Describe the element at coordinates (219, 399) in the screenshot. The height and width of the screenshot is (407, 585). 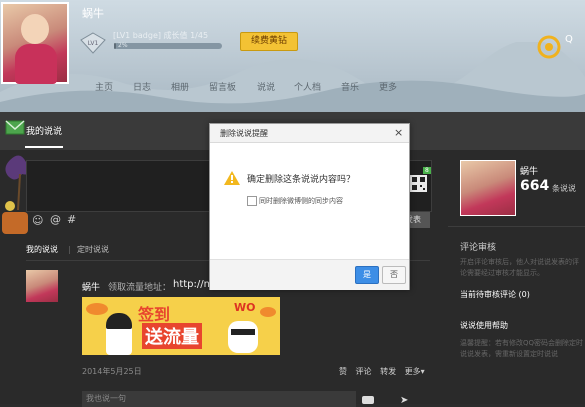
I see `comment-input: 我也说一句` at that location.